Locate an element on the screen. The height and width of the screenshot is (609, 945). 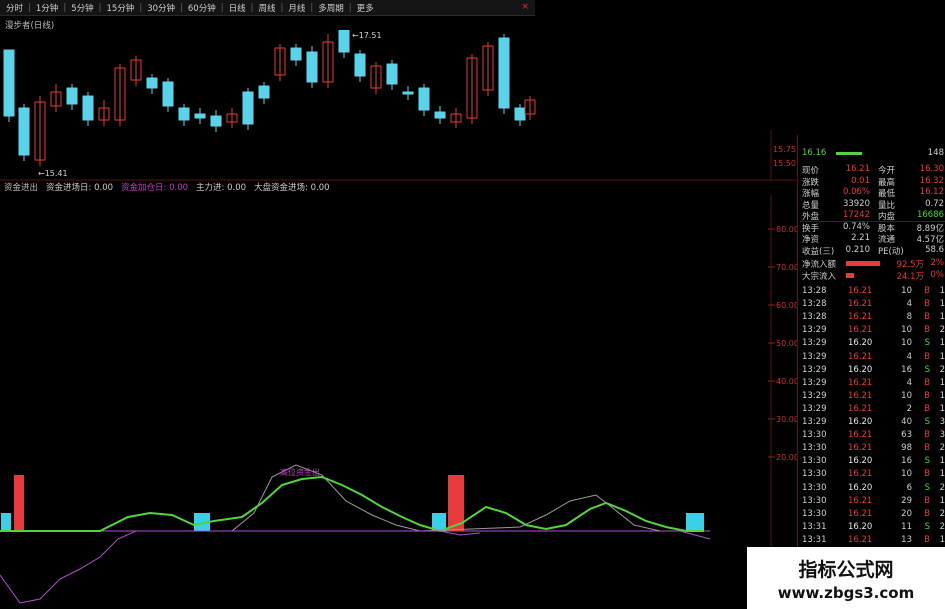
price-scale-label: 15.50 is located at coordinates (784, 163).